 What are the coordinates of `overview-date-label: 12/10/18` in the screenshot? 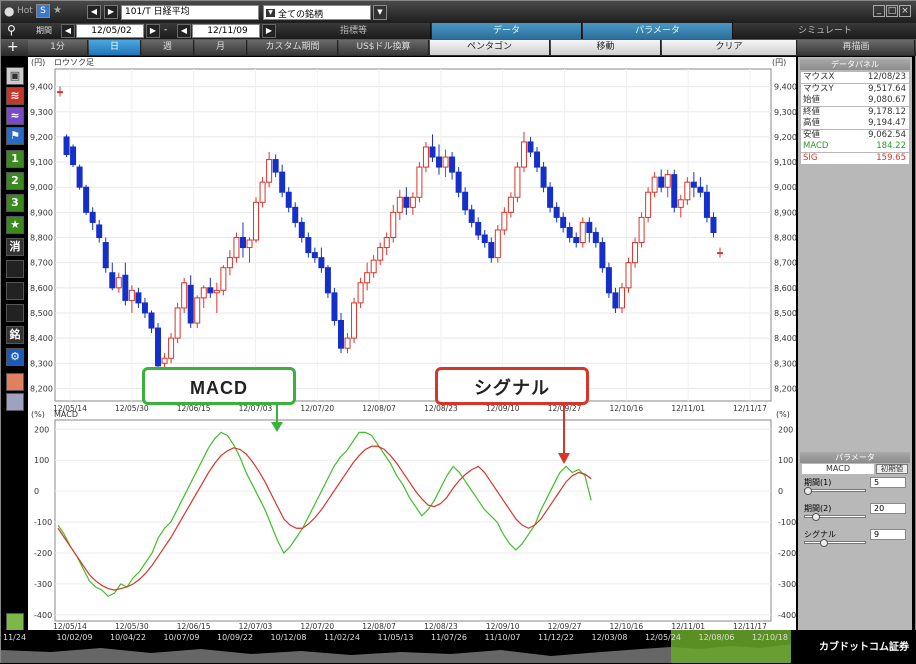 It's located at (770, 637).